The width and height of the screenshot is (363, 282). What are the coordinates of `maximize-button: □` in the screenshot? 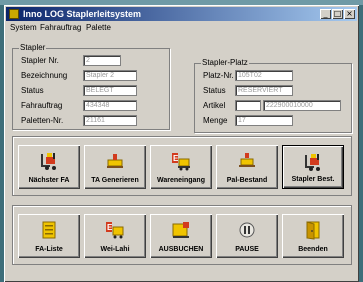 It's located at (337, 14).